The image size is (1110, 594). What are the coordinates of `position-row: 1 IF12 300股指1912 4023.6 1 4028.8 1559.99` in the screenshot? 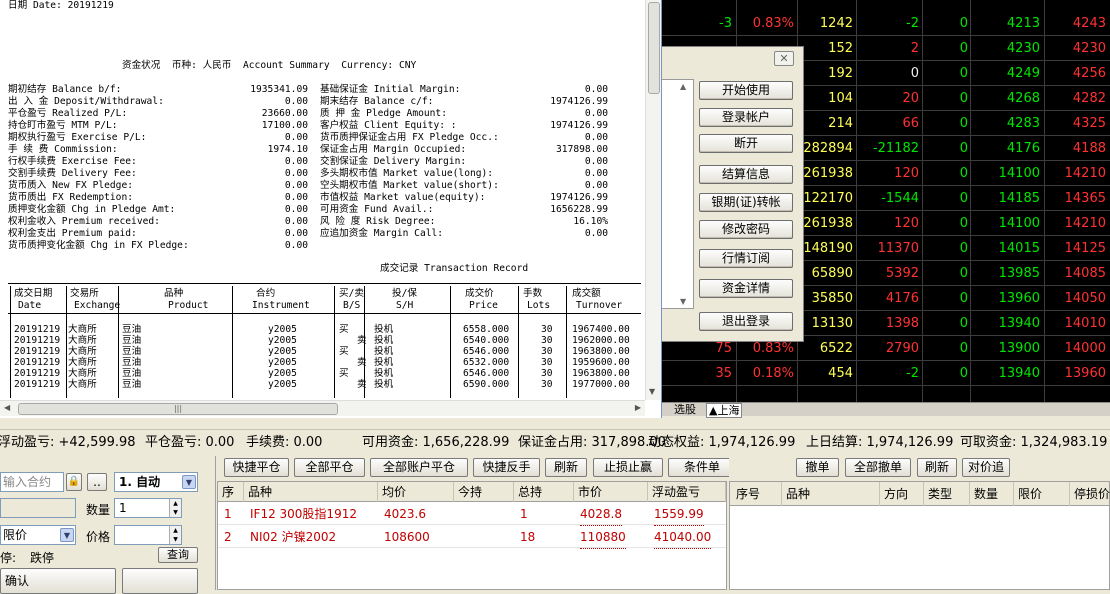 It's located at (472, 515).